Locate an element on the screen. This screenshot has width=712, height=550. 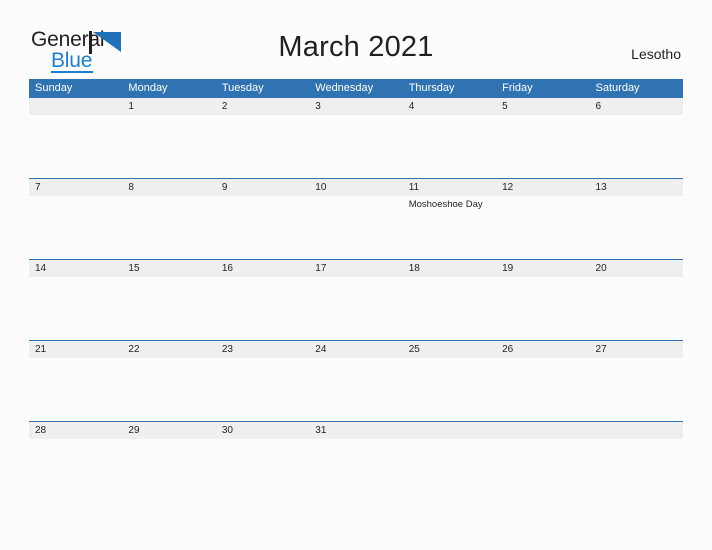
day-cell: 9 is located at coordinates (262, 187).